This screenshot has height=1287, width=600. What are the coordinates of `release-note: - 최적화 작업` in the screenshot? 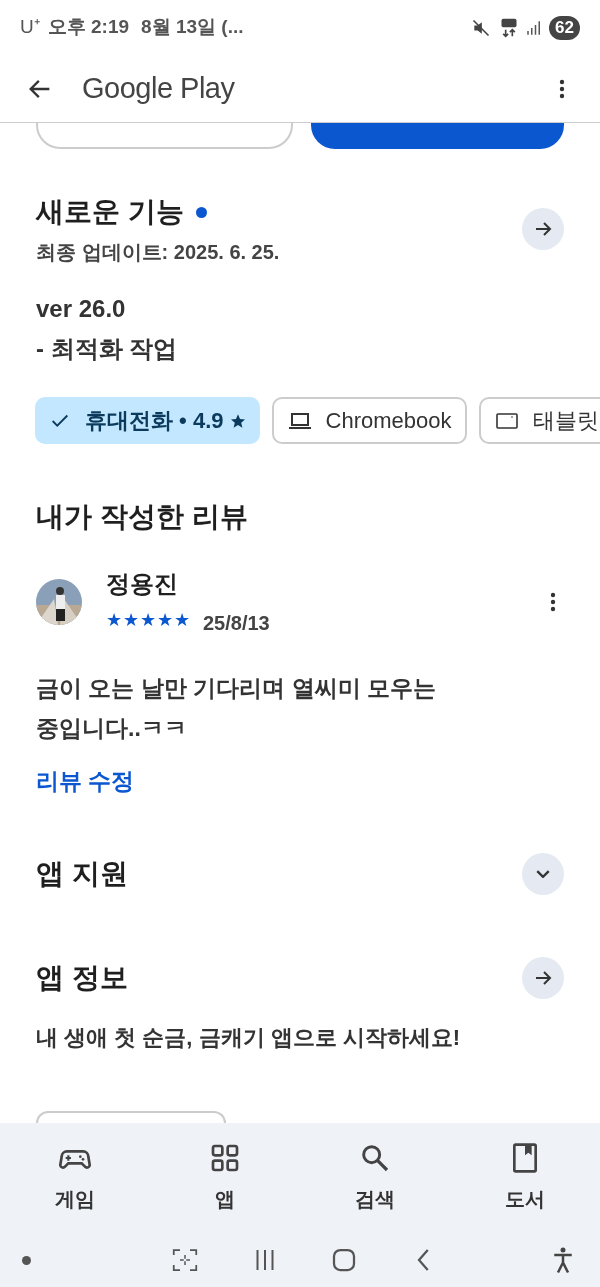 It's located at (107, 349).